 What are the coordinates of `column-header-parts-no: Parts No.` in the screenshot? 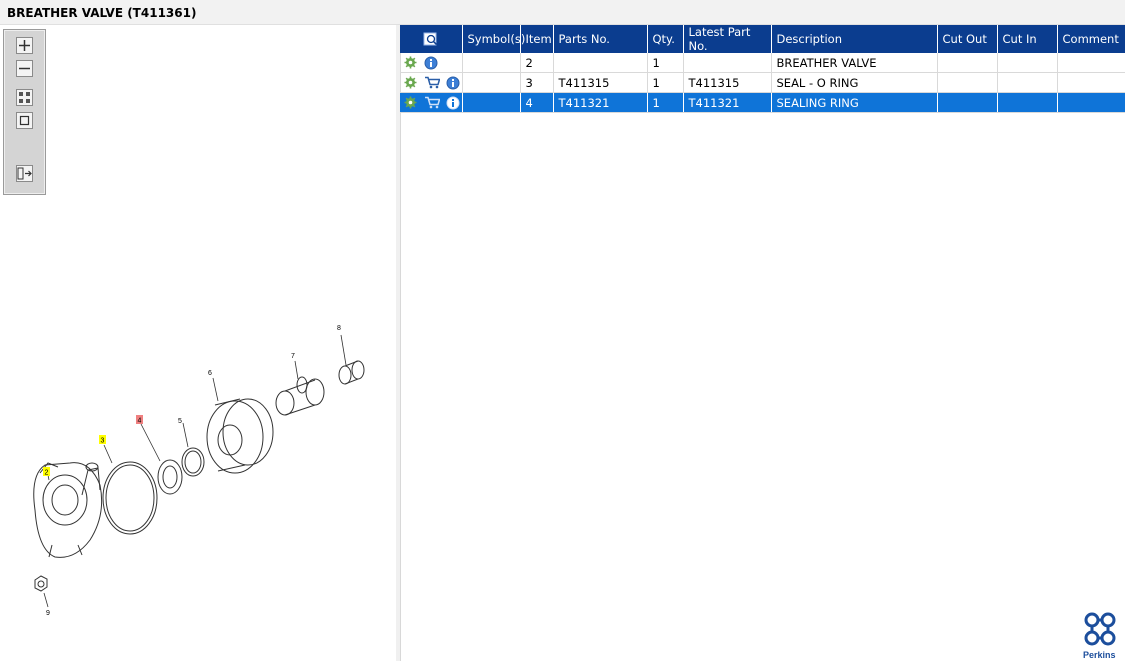 It's located at (600, 39).